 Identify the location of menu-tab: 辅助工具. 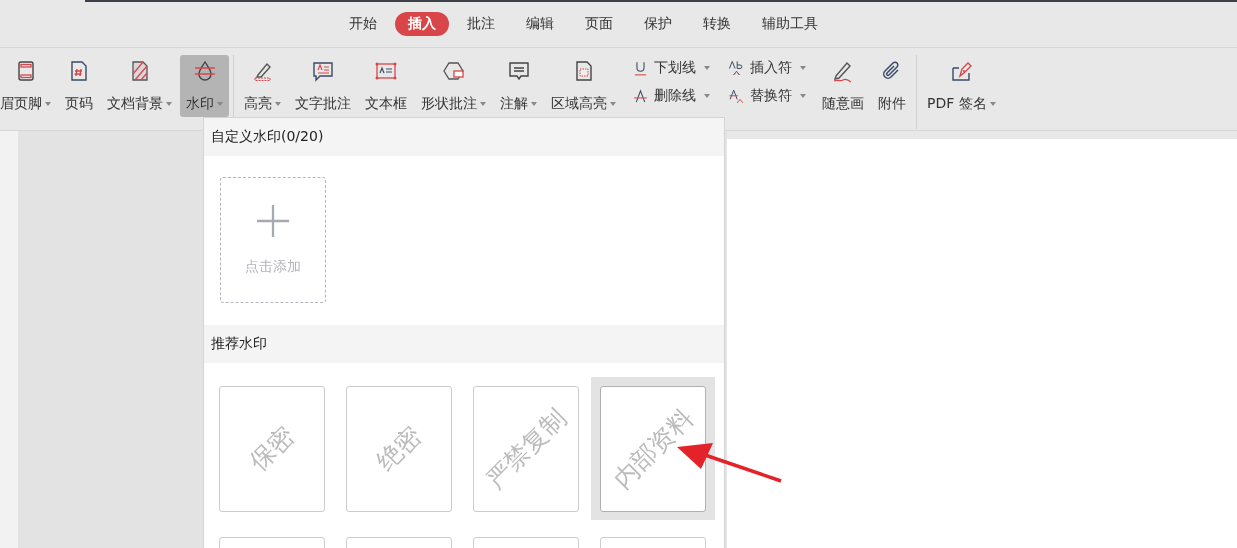
(790, 23).